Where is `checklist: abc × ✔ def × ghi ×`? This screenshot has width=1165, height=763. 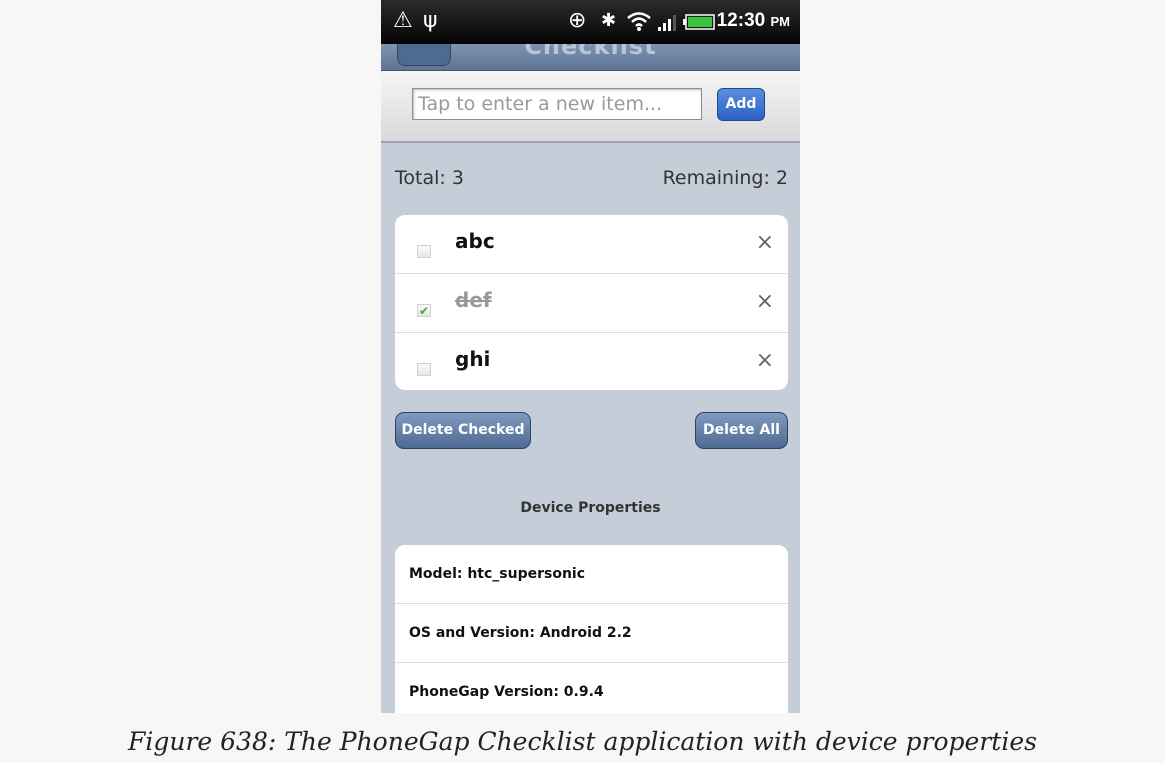
checklist: abc × ✔ def × ghi × is located at coordinates (591, 302).